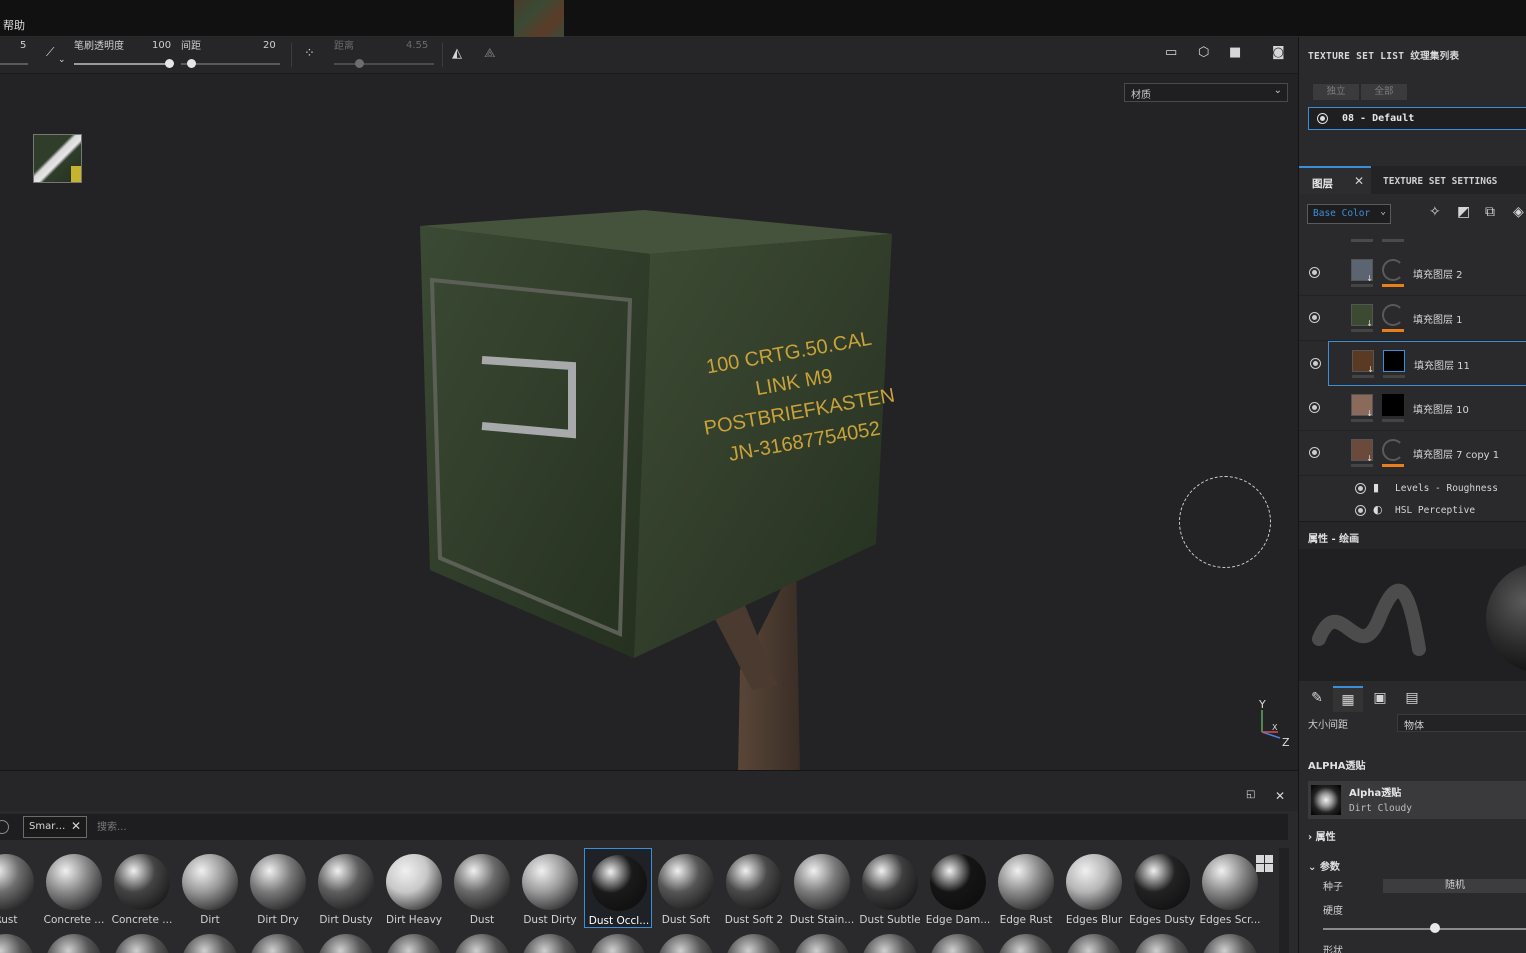 The image size is (1526, 953). I want to click on chevron-down-icon: ⌄, so click(62, 60).